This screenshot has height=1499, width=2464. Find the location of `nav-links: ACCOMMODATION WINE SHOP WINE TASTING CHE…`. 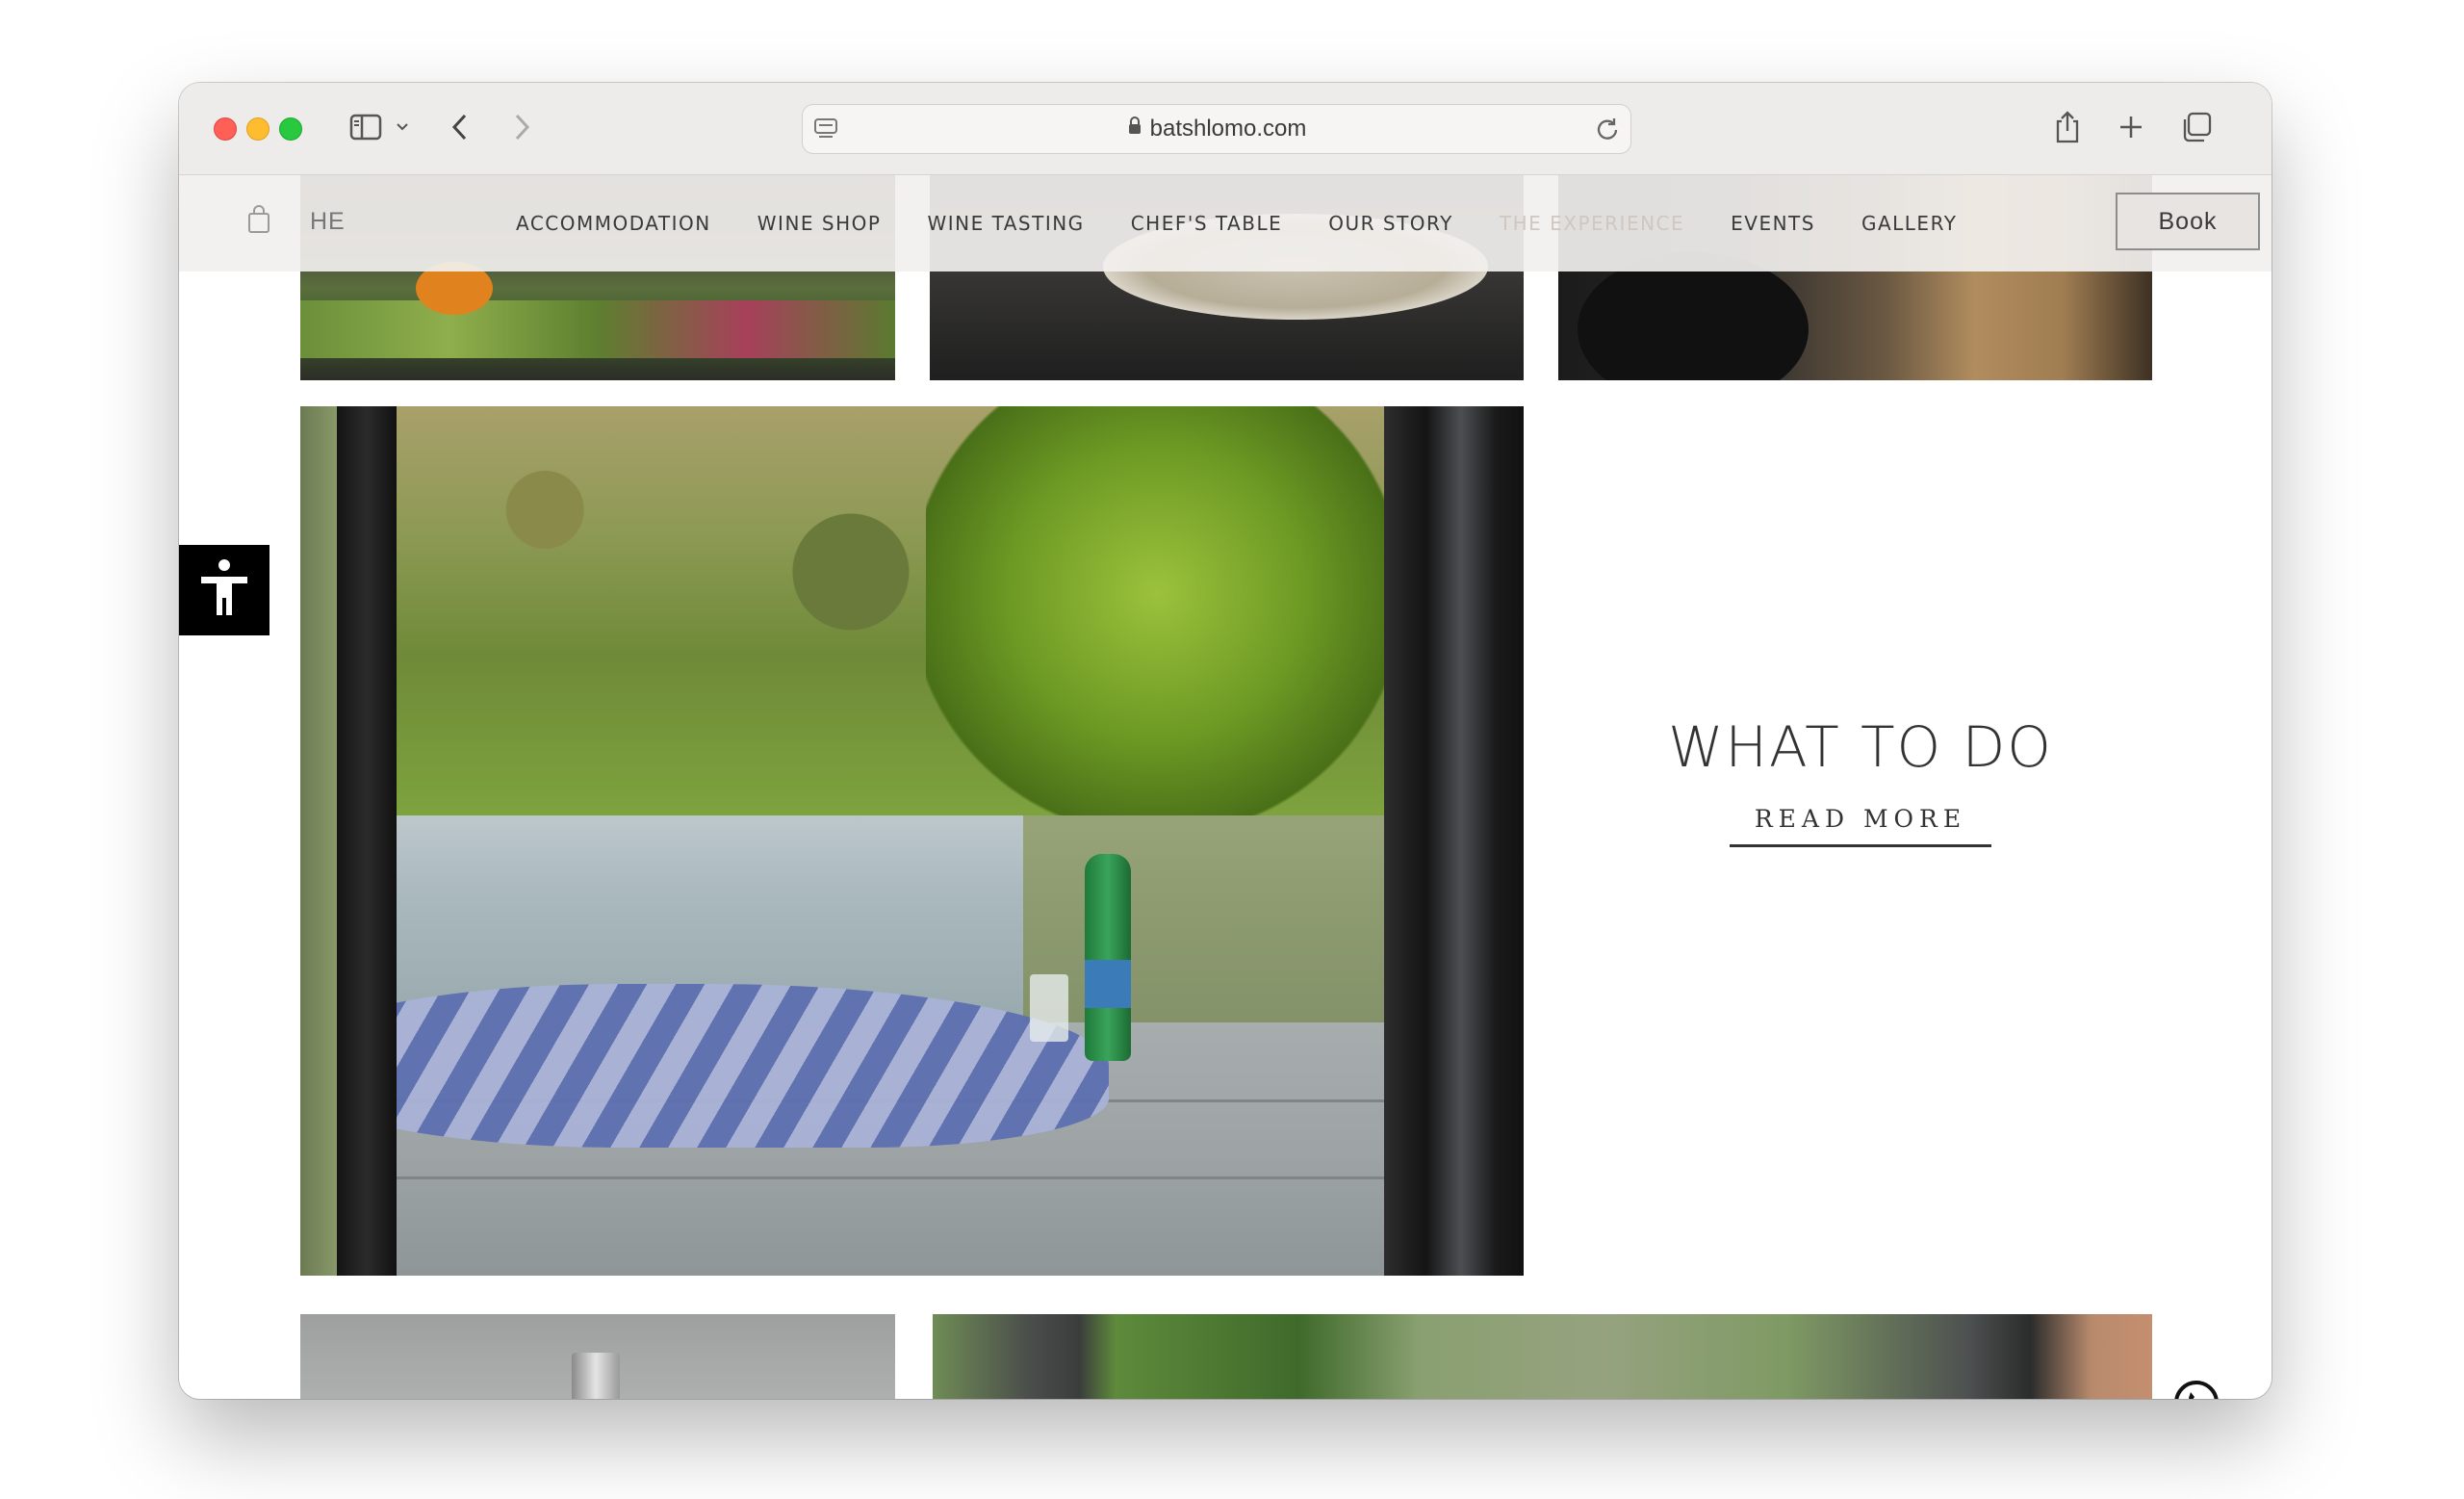

nav-links: ACCOMMODATION WINE SHOP WINE TASTING CHE… is located at coordinates (1259, 223).